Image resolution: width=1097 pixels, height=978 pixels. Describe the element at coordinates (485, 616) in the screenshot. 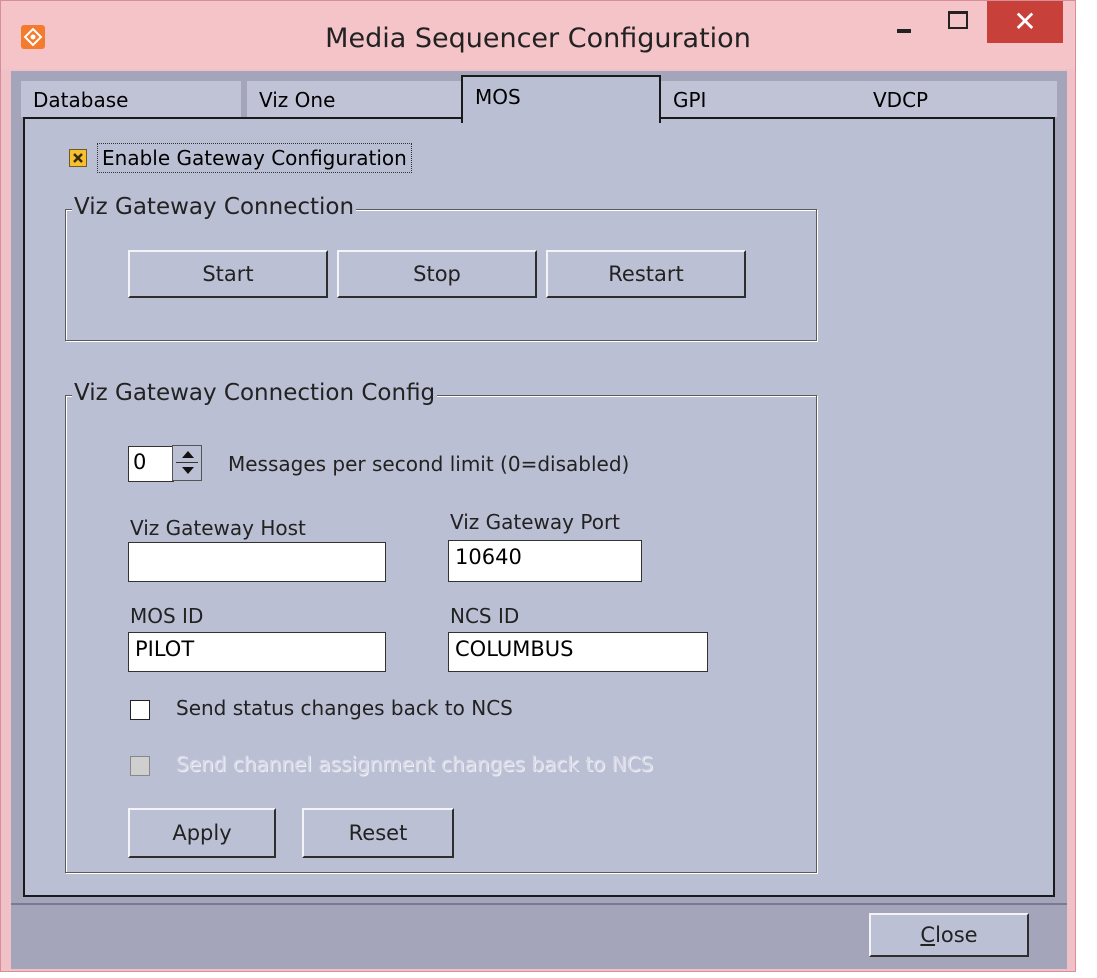

I see `ncs-id-label: NCS ID` at that location.